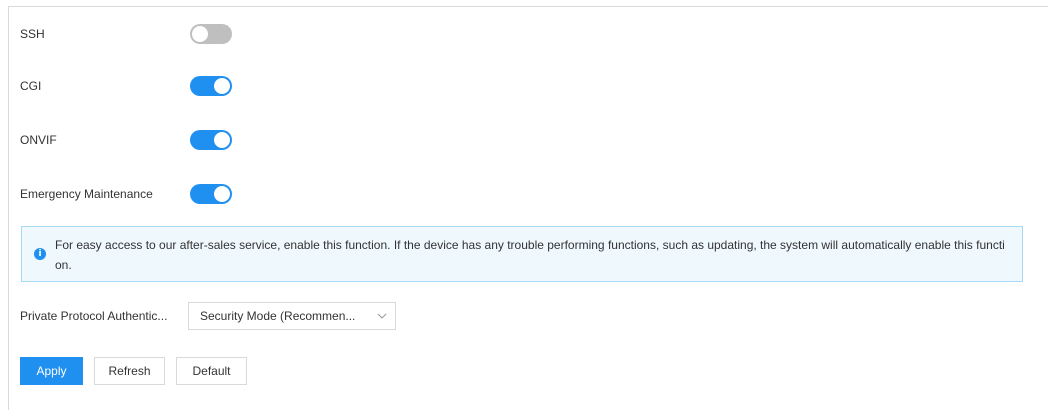  I want to click on action-buttons: Apply Refresh Default, so click(139, 371).